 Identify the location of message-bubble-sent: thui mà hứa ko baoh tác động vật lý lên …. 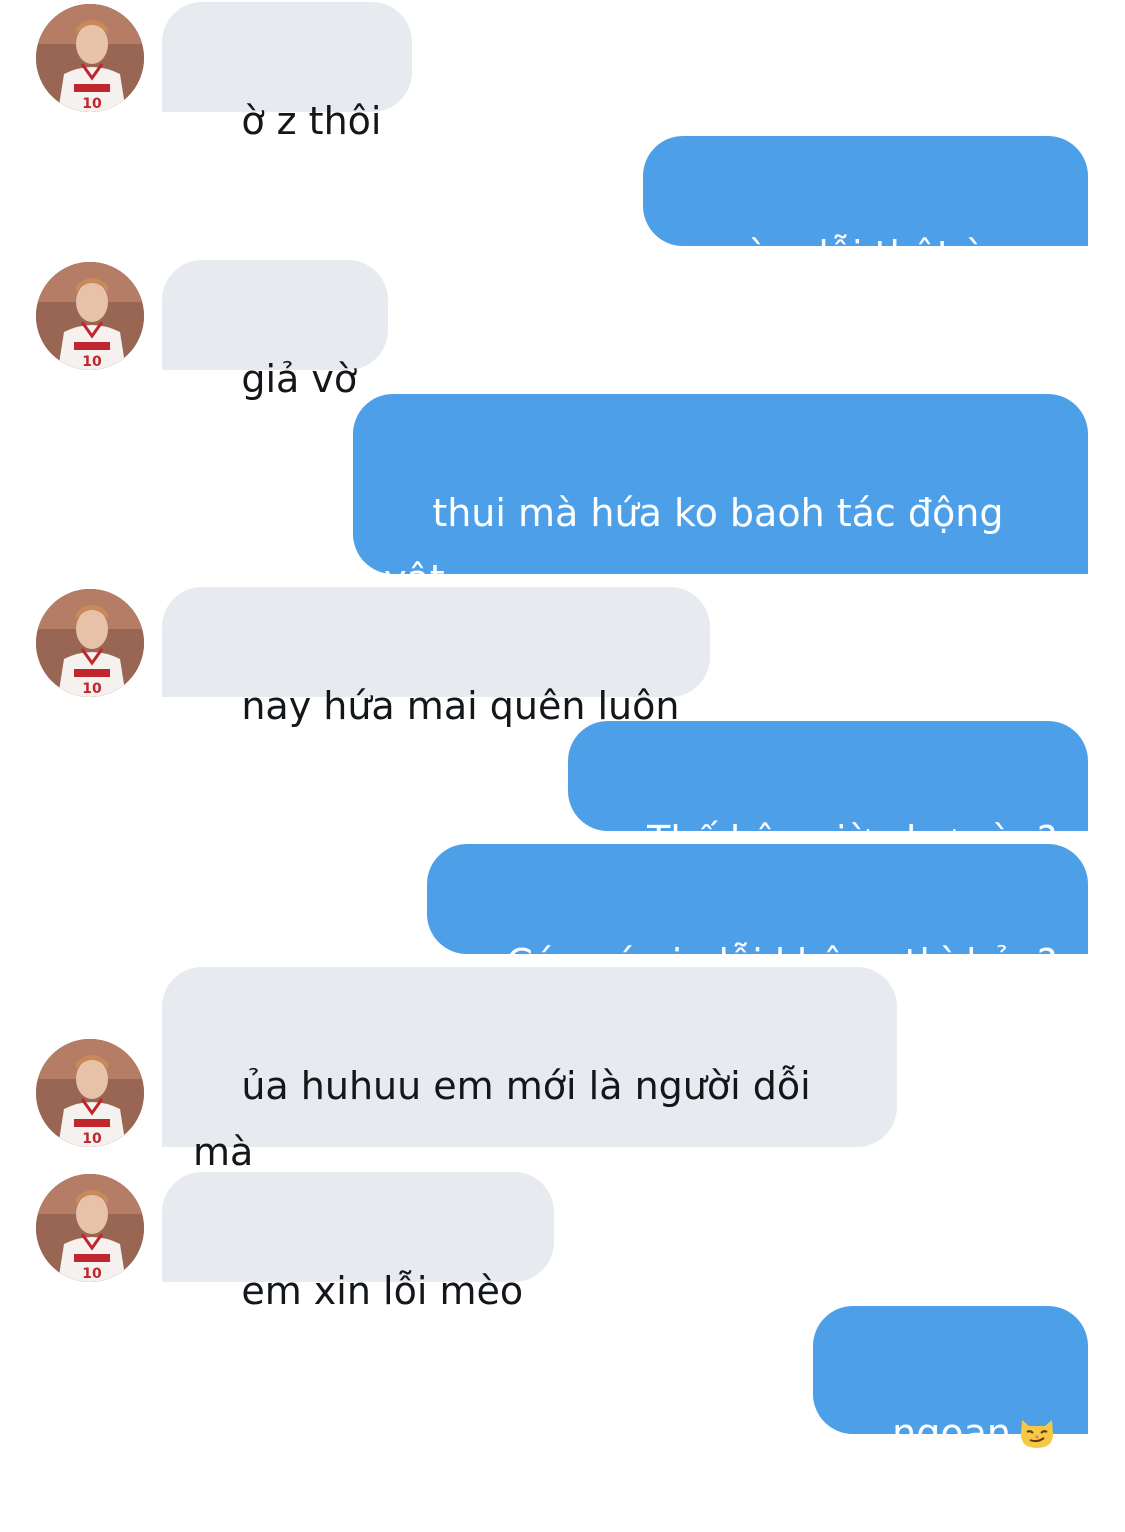
(720, 530).